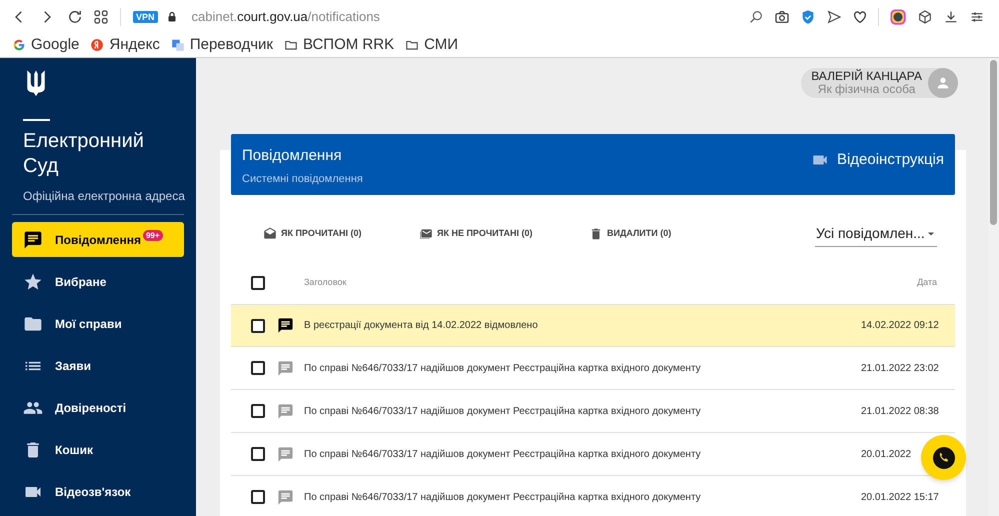 This screenshot has width=999, height=516. Describe the element at coordinates (177, 45) in the screenshot. I see `translate-icon` at that location.